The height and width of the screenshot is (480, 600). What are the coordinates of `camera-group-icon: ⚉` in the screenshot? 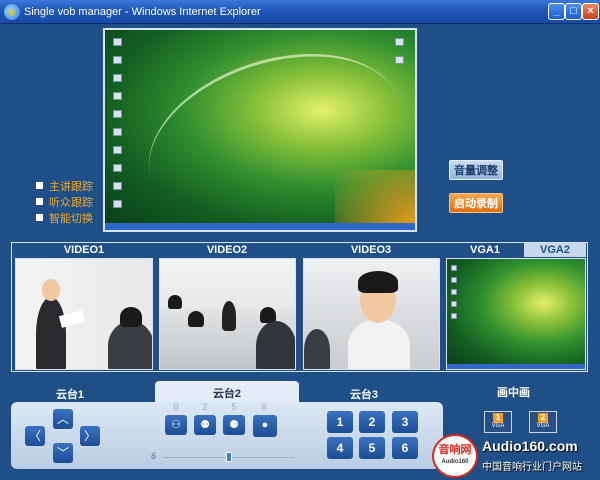 It's located at (205, 425).